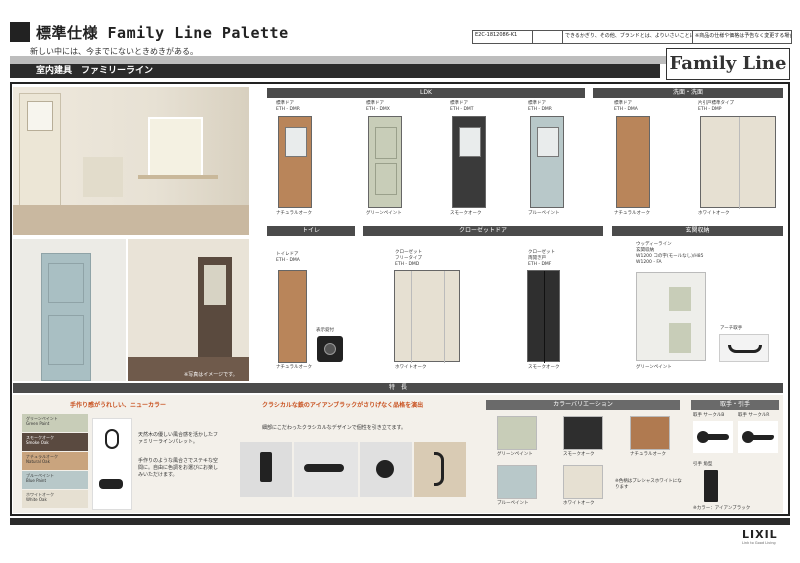  I want to click on toilet-door-code: トイレドア ETH - DMA, so click(288, 257).